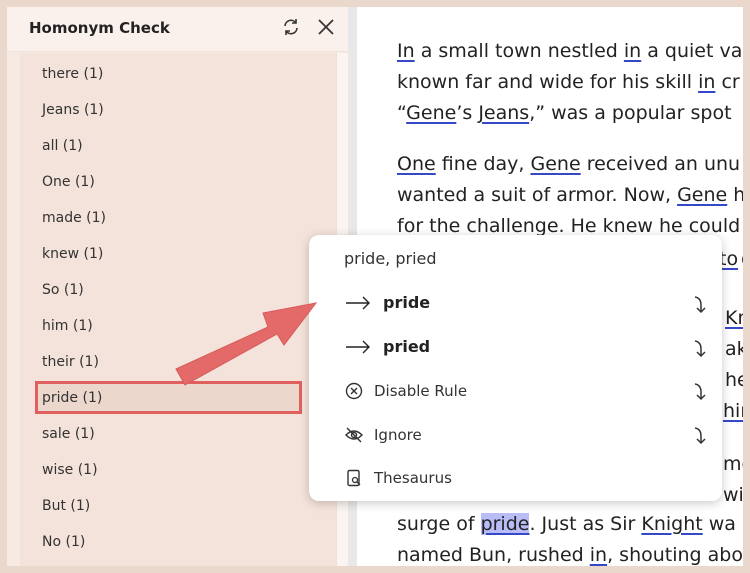 The image size is (750, 573). What do you see at coordinates (421, 391) in the screenshot?
I see `disable-rule-label: Disable Rule` at bounding box center [421, 391].